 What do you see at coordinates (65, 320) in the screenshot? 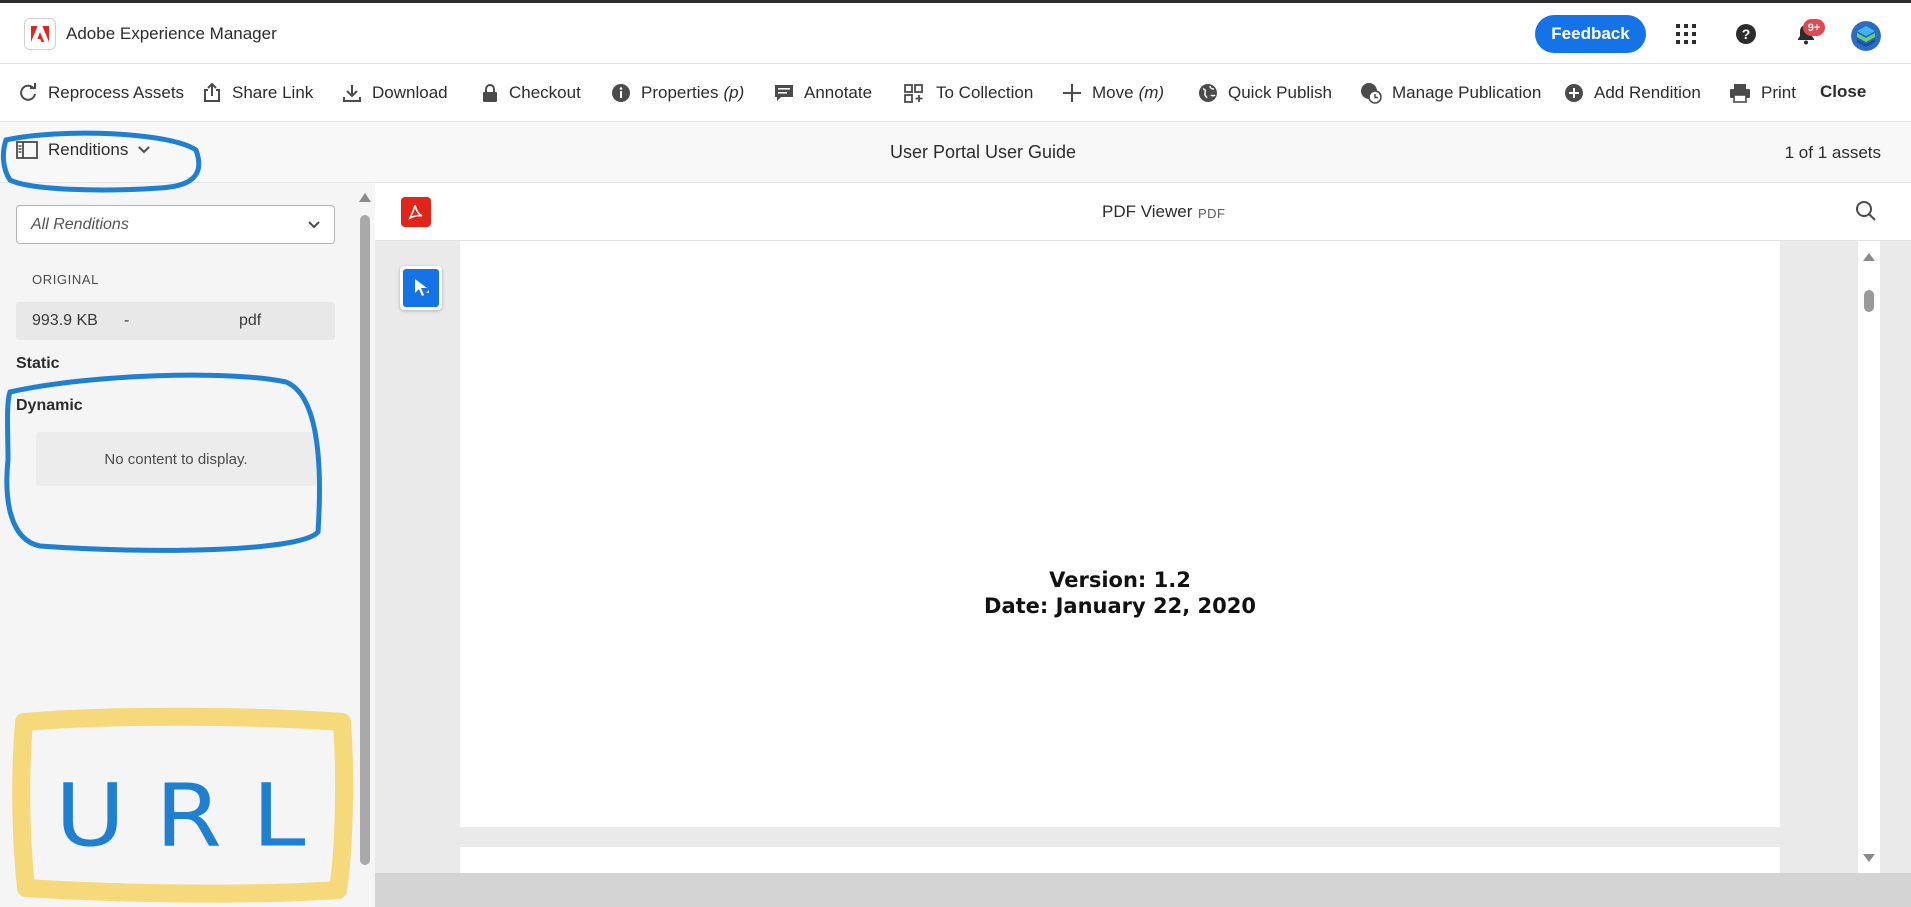
I see `rendition-size: 993.9 KB` at bounding box center [65, 320].